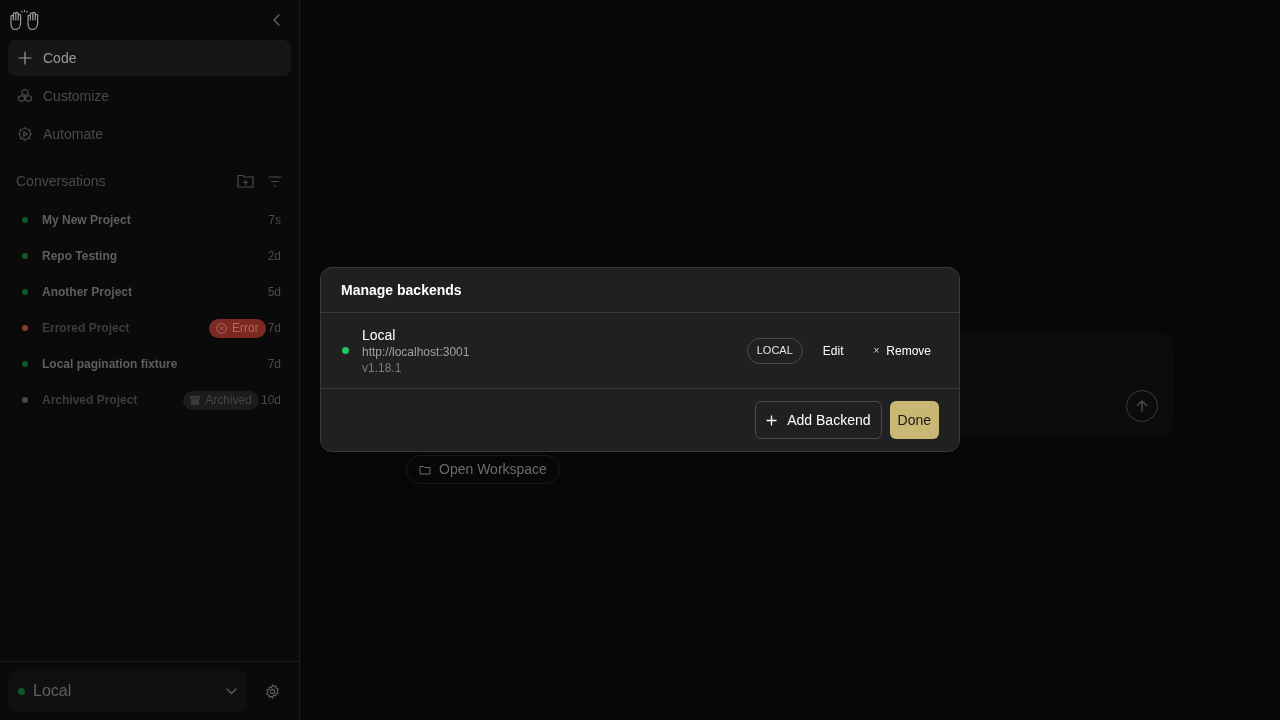 This screenshot has height=720, width=1280. Describe the element at coordinates (274, 256) in the screenshot. I see `time-label: 2d` at that location.